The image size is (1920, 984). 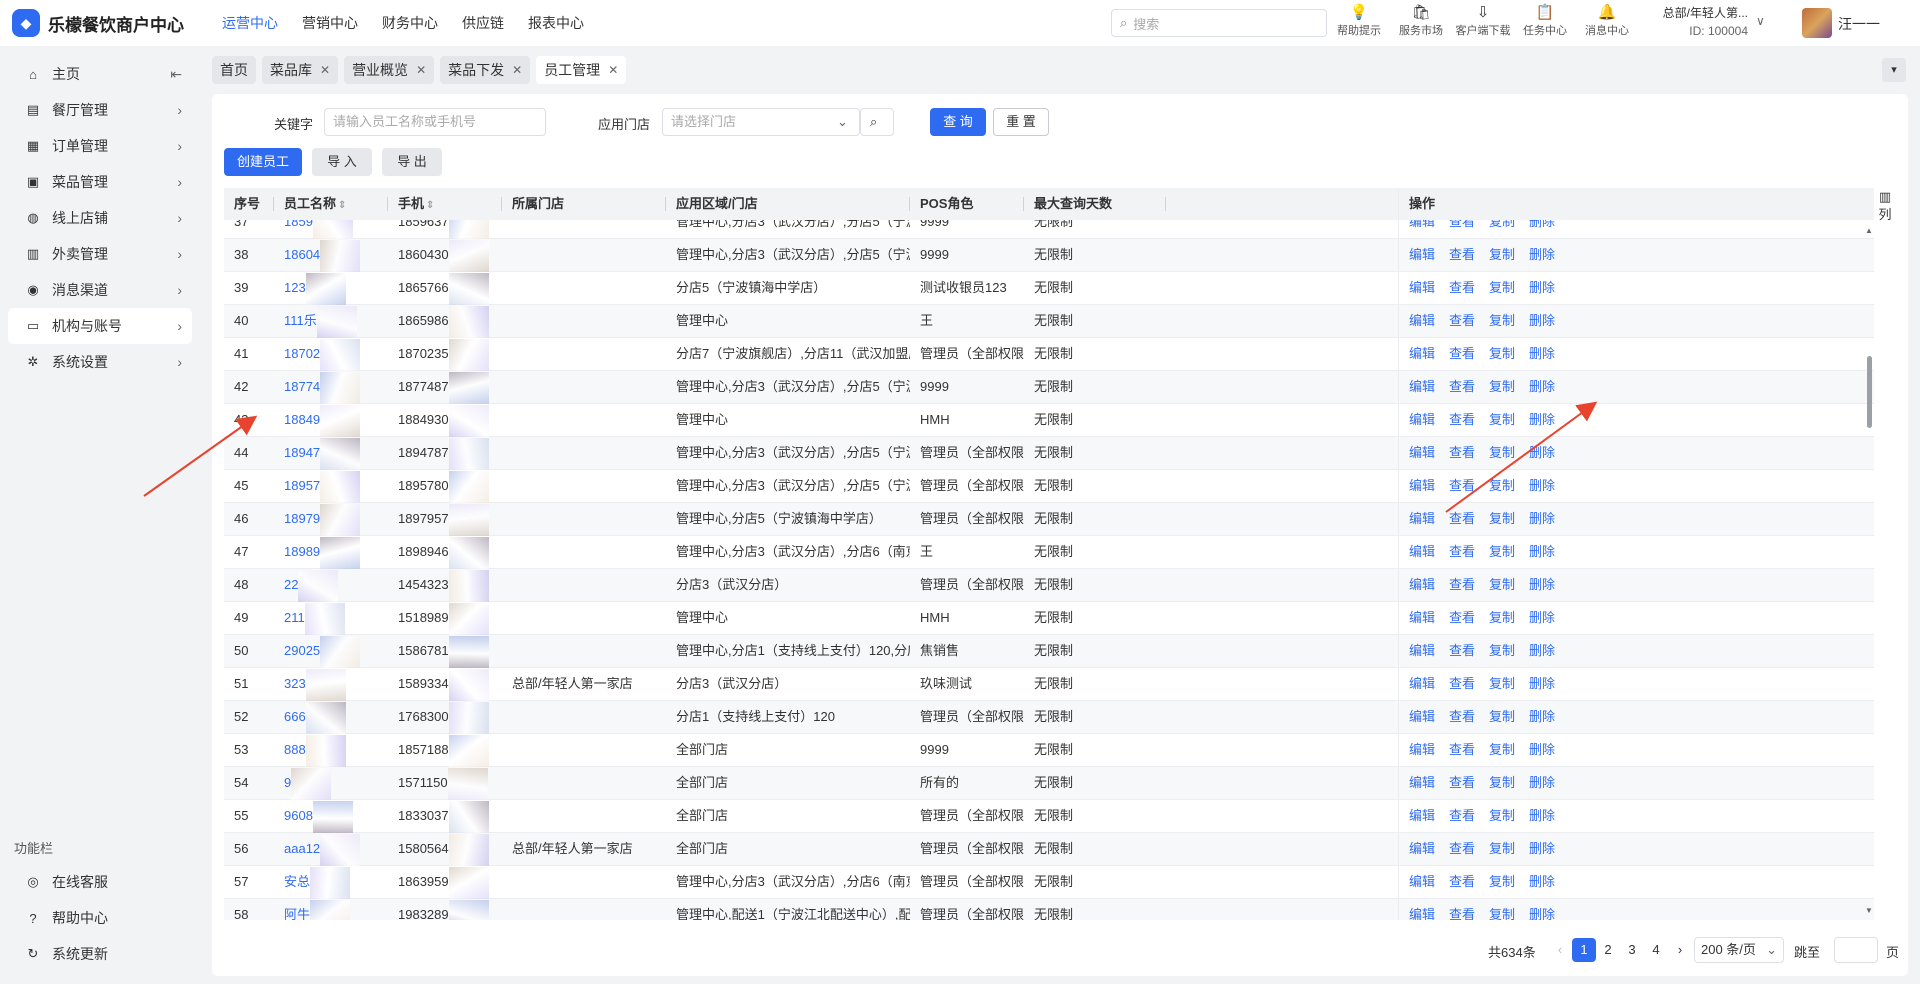 I want to click on cell-employee-name-text: 18979, so click(x=302, y=518).